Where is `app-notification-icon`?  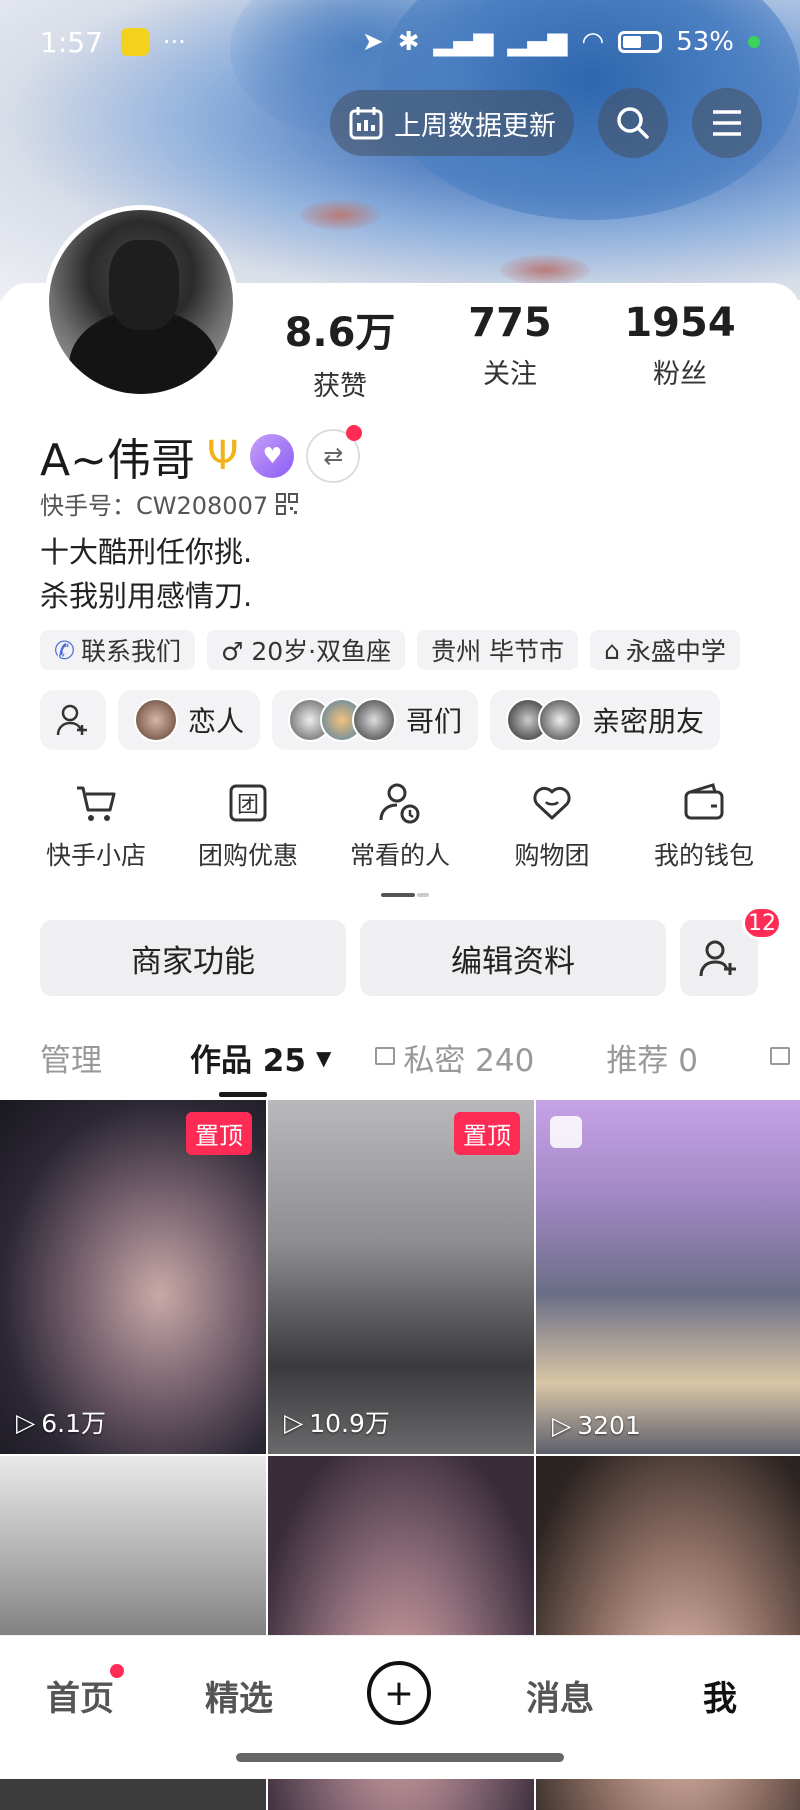
app-notification-icon is located at coordinates (134, 42).